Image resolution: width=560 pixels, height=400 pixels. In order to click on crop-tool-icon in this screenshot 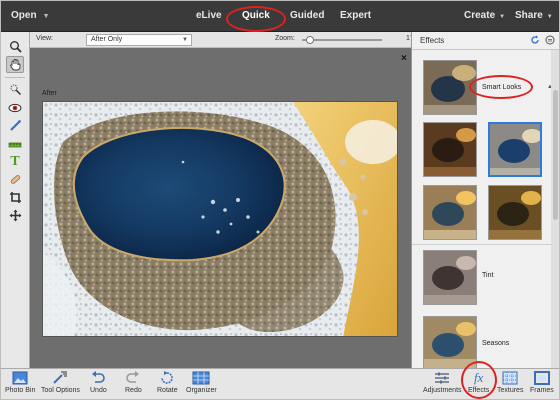, I will do `click(15, 197)`.